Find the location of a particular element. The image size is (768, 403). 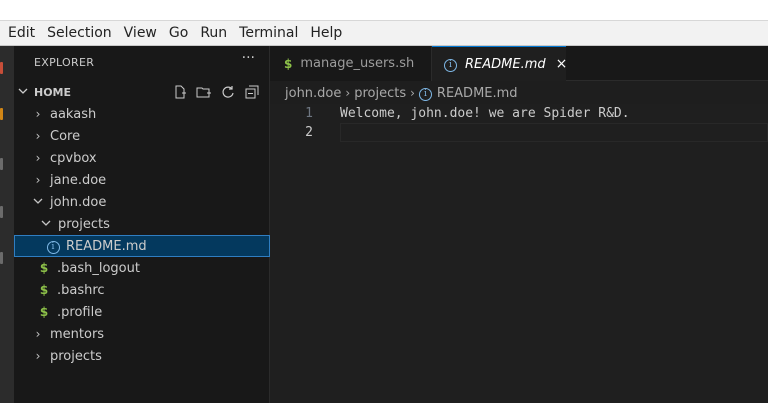

tree-item-label: mentors is located at coordinates (77, 334).